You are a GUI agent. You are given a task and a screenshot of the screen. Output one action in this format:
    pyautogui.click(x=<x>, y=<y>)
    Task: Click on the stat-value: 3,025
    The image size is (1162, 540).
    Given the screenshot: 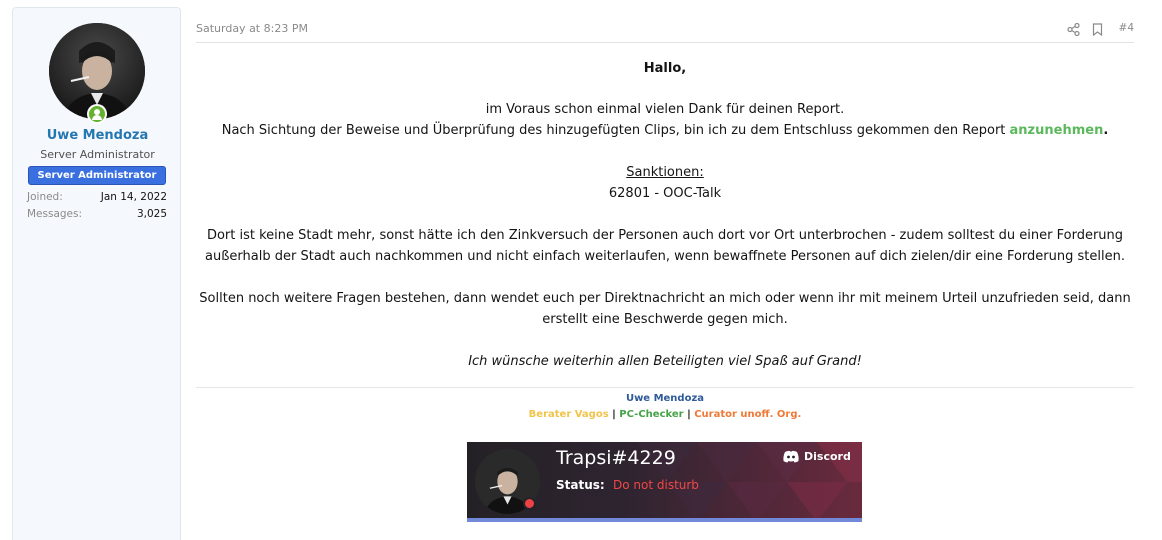 What is the action you would take?
    pyautogui.click(x=152, y=214)
    